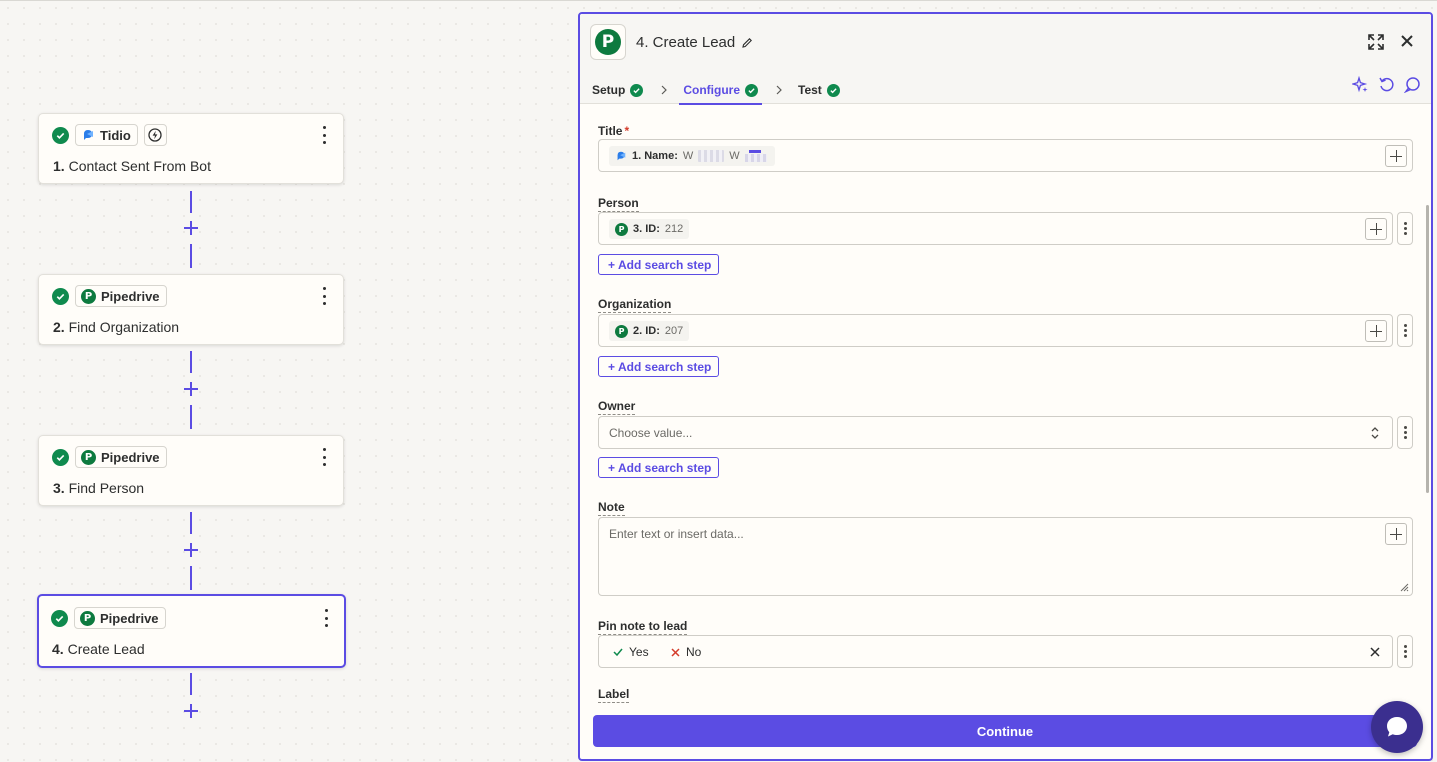  What do you see at coordinates (649, 331) in the screenshot?
I see `mapped-data-chip: P 2. ID: 207` at bounding box center [649, 331].